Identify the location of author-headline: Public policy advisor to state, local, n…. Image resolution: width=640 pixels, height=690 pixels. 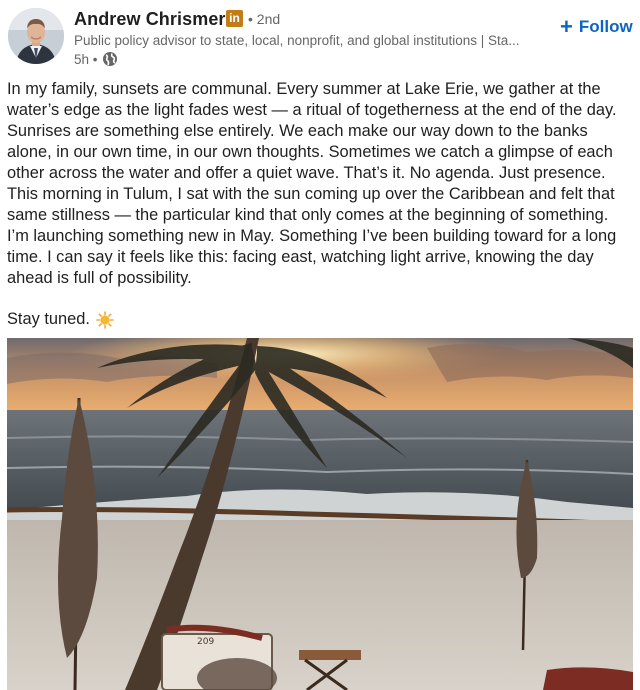
(297, 40).